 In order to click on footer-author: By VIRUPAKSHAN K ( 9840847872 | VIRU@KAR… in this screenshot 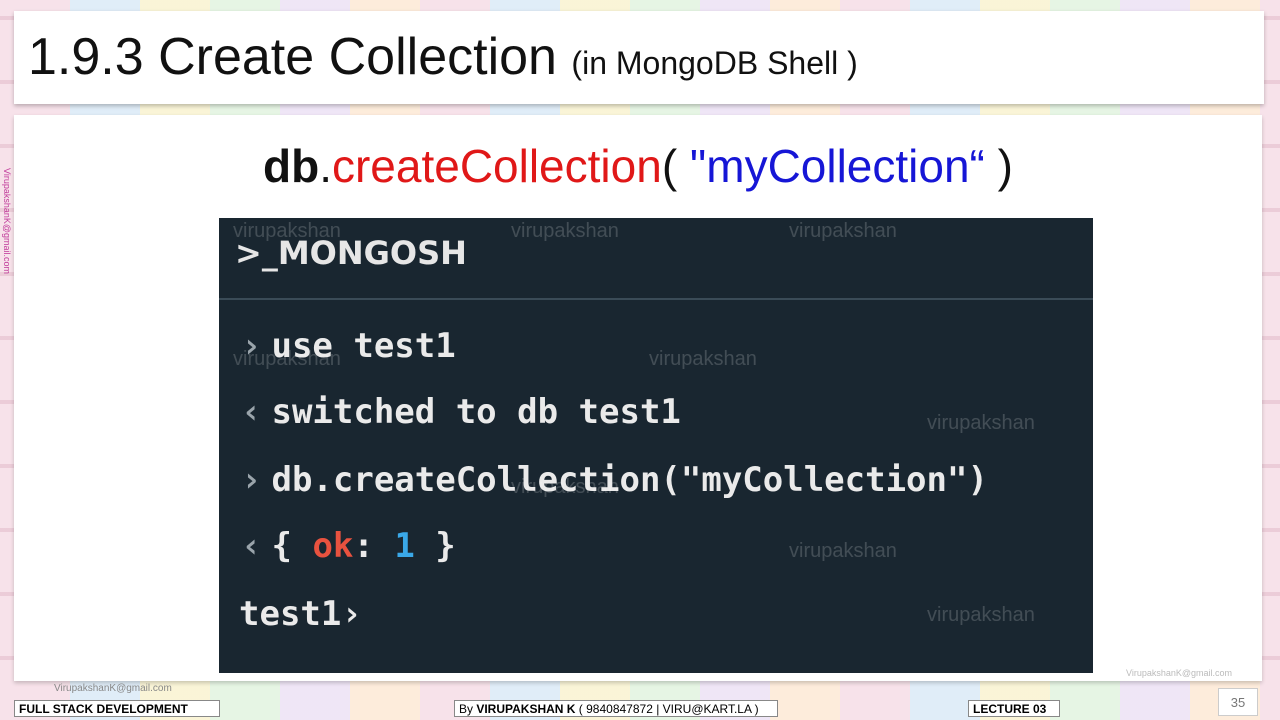, I will do `click(616, 708)`.